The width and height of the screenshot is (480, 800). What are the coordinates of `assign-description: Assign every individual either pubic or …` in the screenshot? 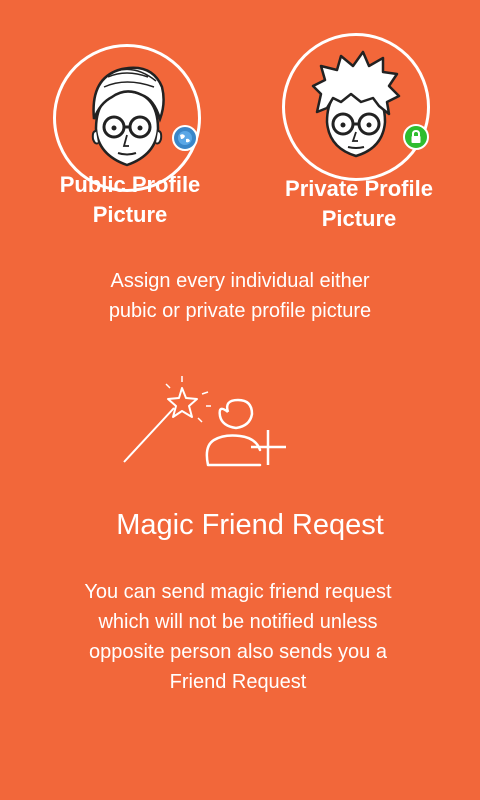 It's located at (240, 296).